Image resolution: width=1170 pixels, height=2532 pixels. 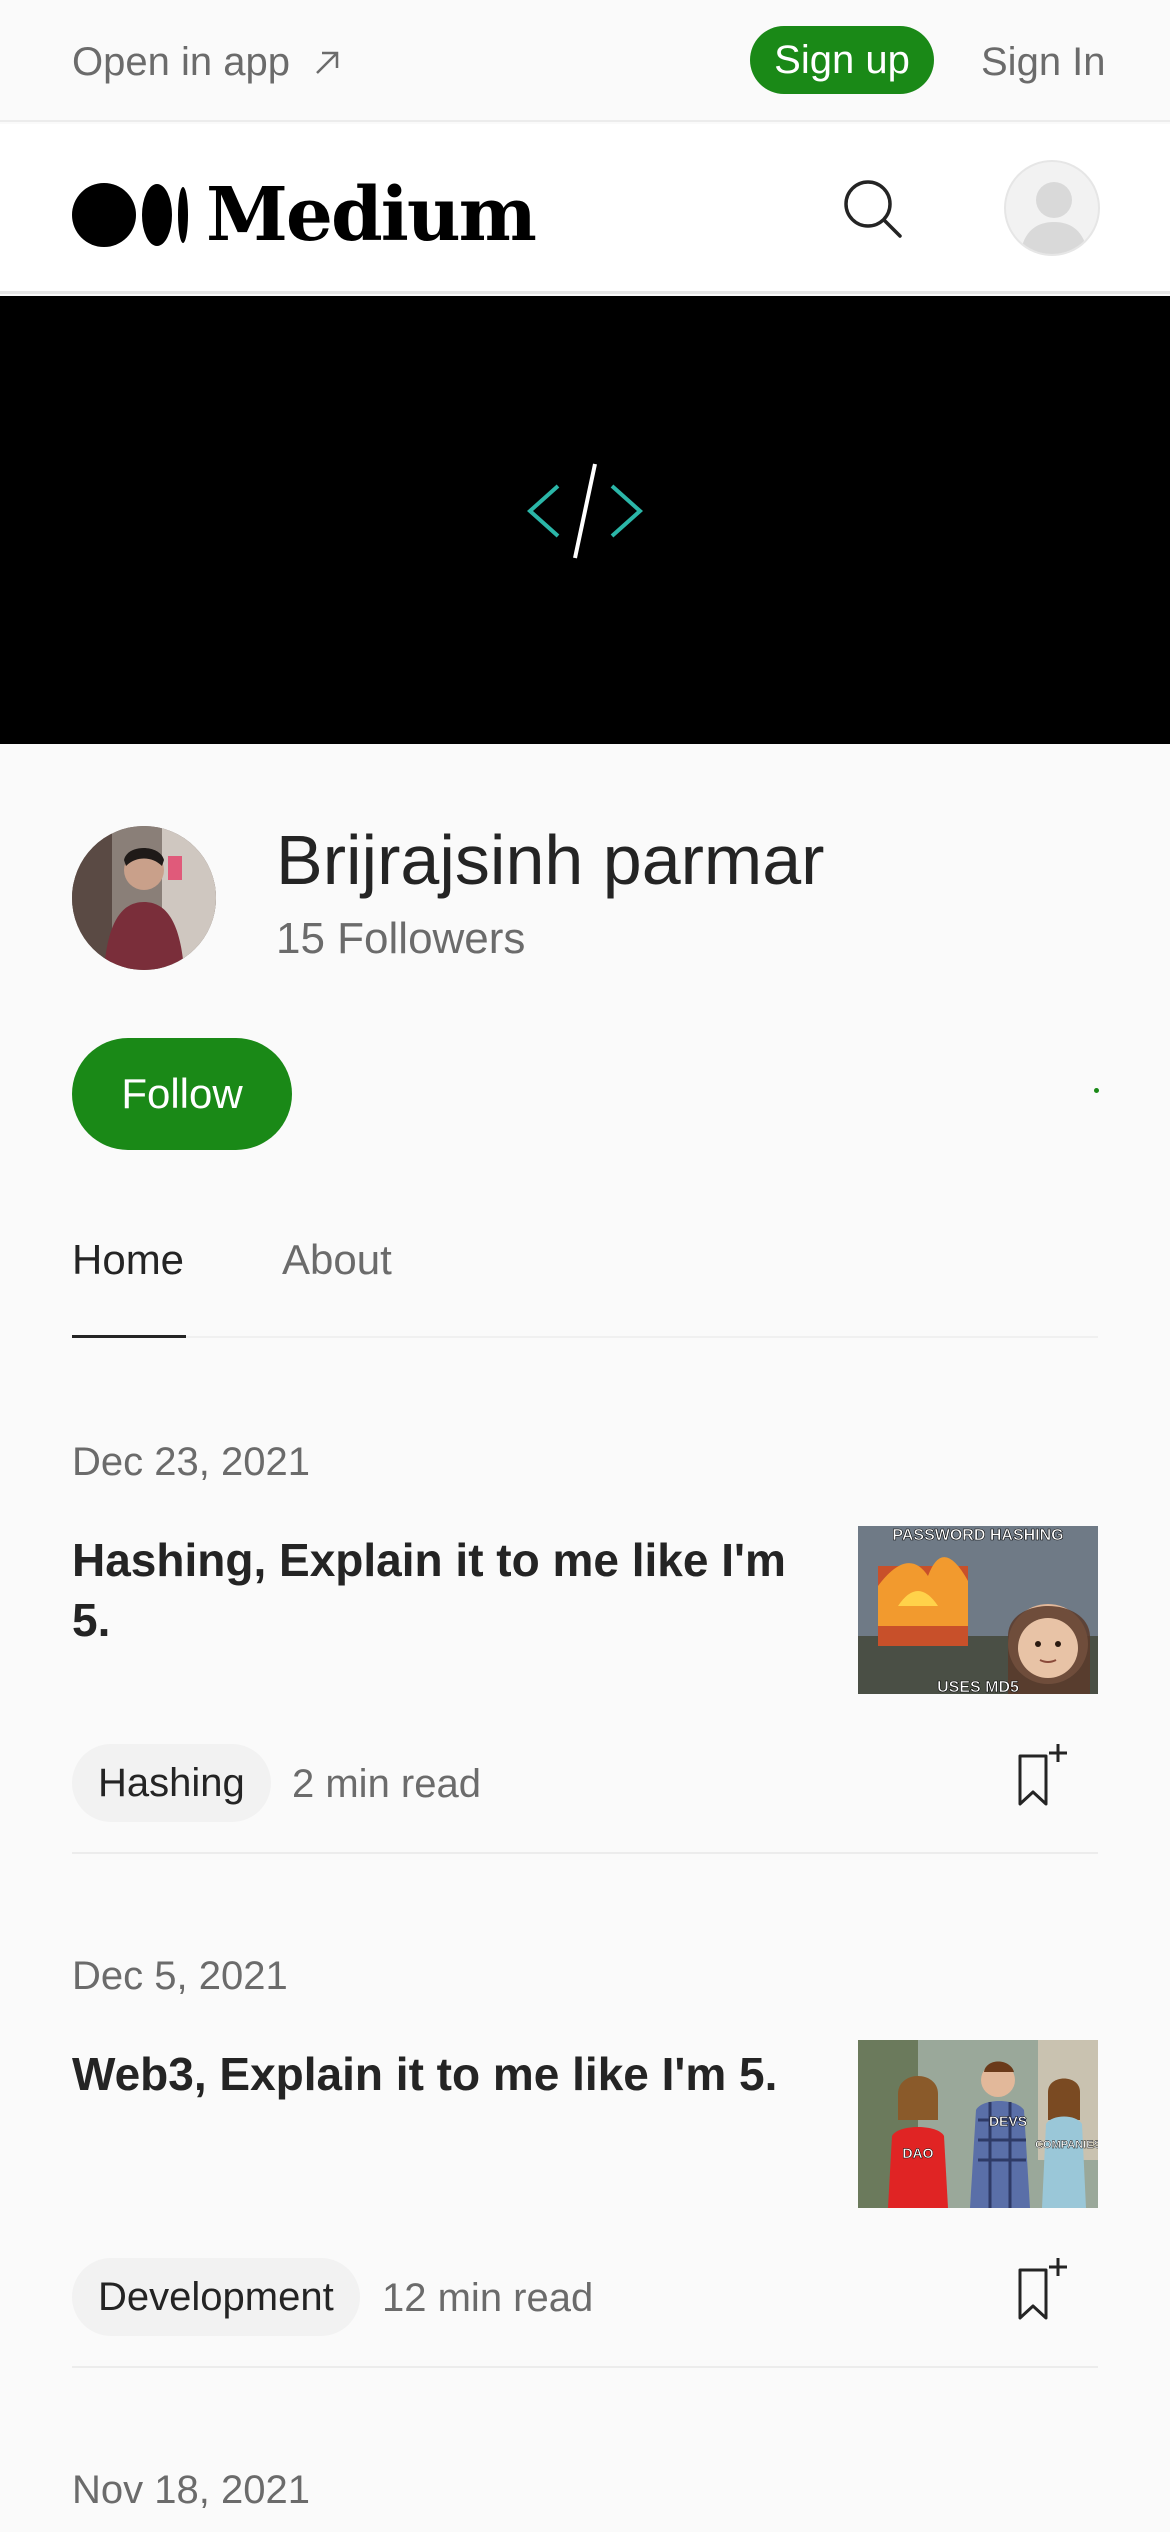 What do you see at coordinates (1052, 208) in the screenshot?
I see `user-avatar-icon` at bounding box center [1052, 208].